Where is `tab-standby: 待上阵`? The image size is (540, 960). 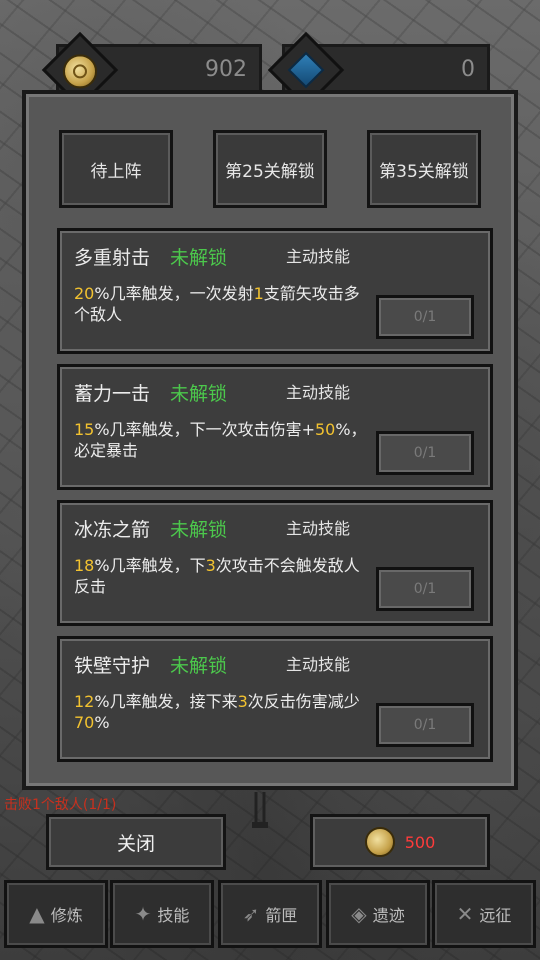
tab-standby: 待上阵 is located at coordinates (116, 169).